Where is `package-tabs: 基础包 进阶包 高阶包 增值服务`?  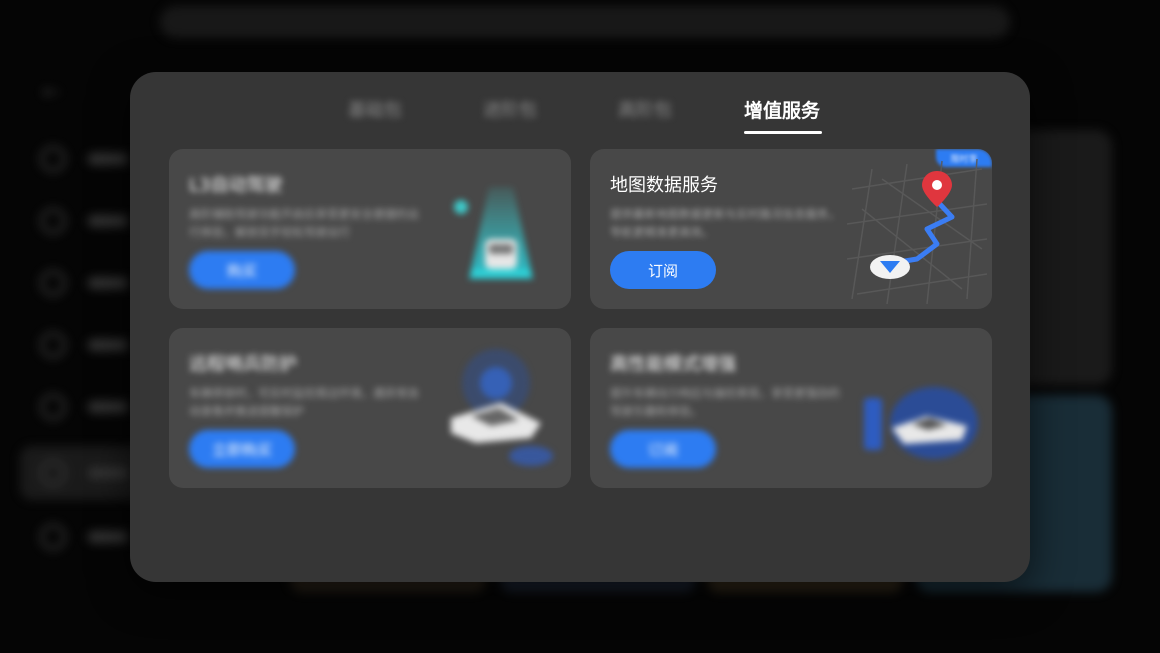
package-tabs: 基础包 进阶包 高阶包 增值服务 is located at coordinates (580, 107).